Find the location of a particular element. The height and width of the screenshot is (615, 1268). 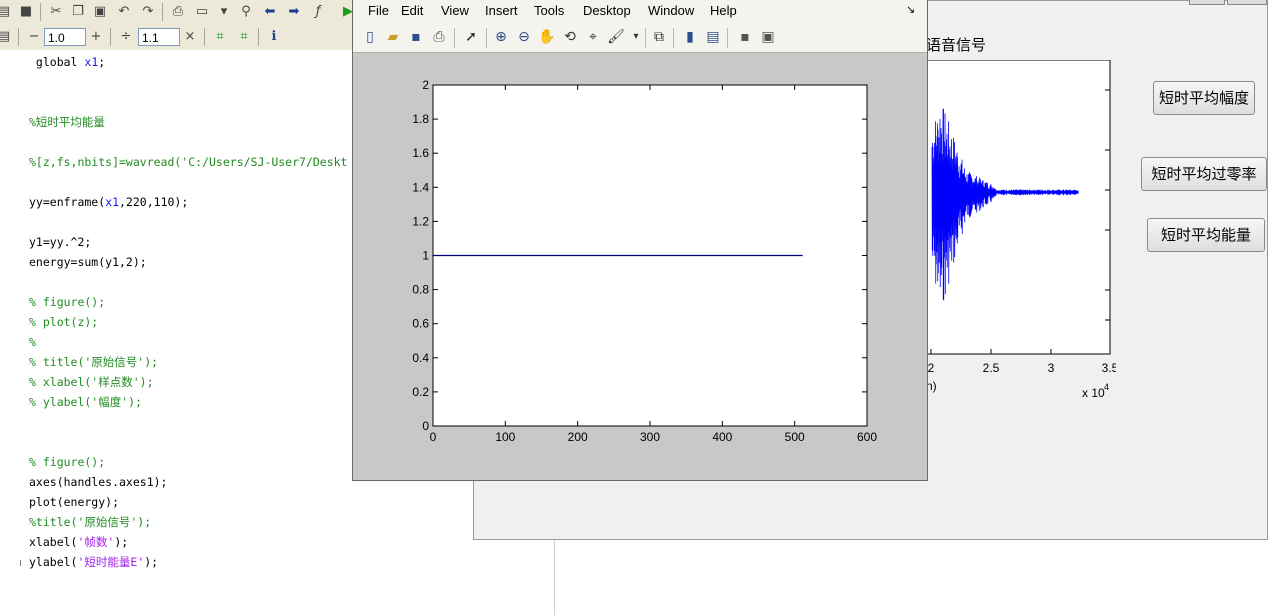

multiply-button: × is located at coordinates (190, 37).